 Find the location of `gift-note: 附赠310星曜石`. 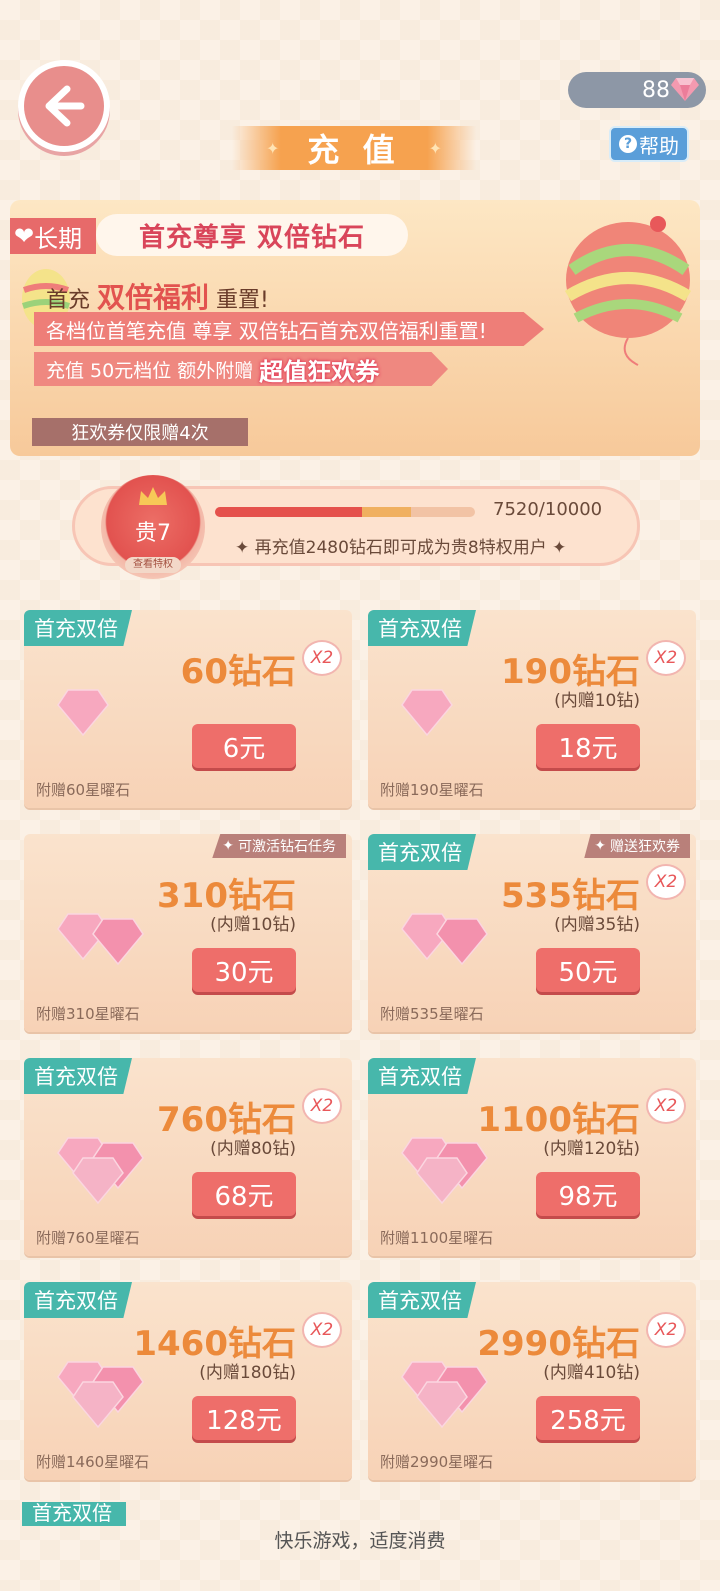

gift-note: 附赠310星曜石 is located at coordinates (88, 1014).